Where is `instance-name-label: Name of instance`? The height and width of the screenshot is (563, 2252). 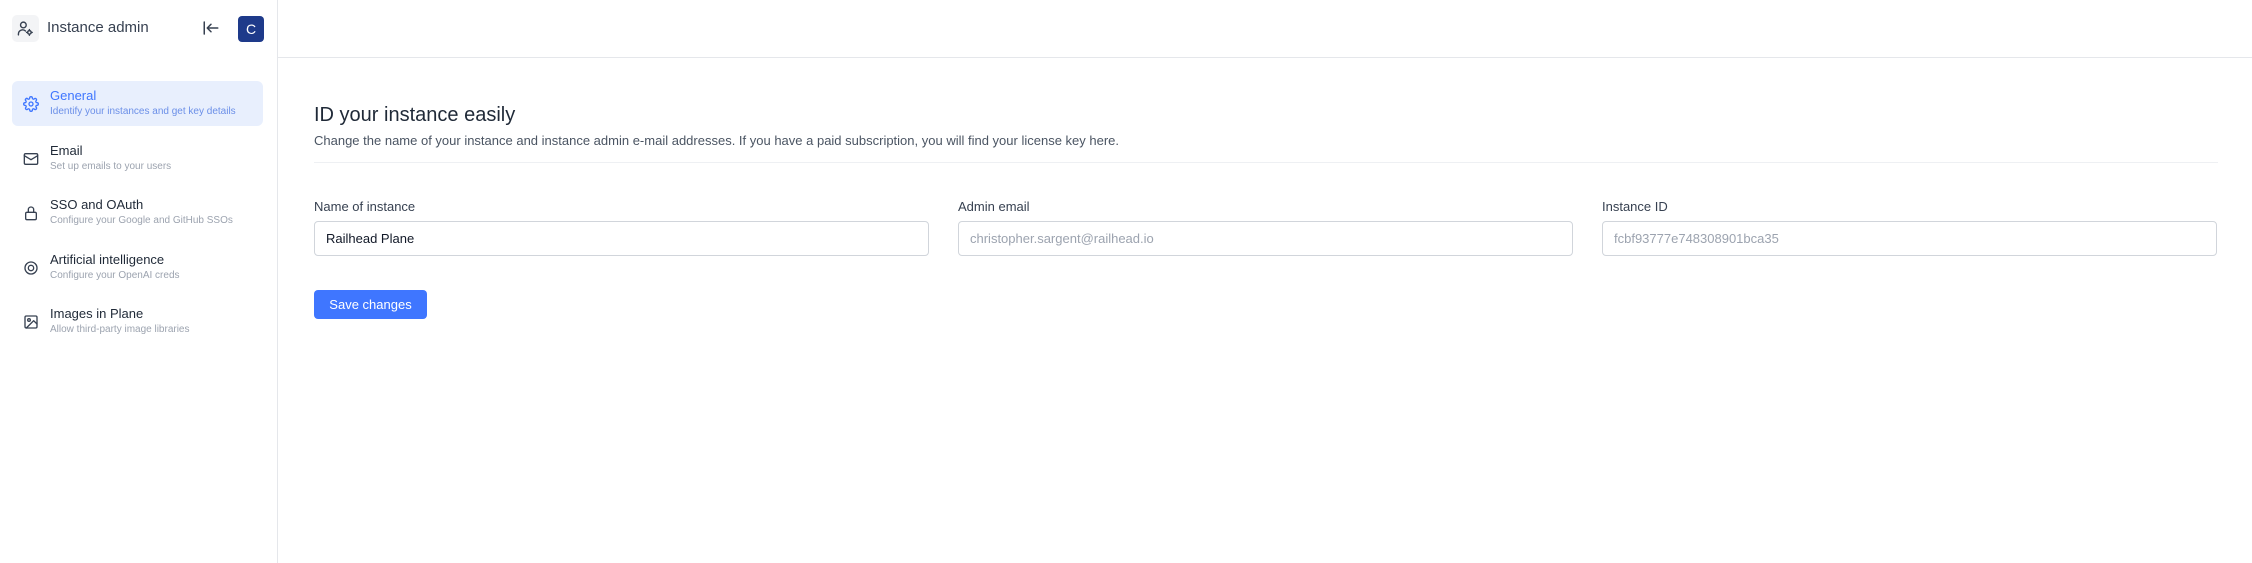 instance-name-label: Name of instance is located at coordinates (365, 206).